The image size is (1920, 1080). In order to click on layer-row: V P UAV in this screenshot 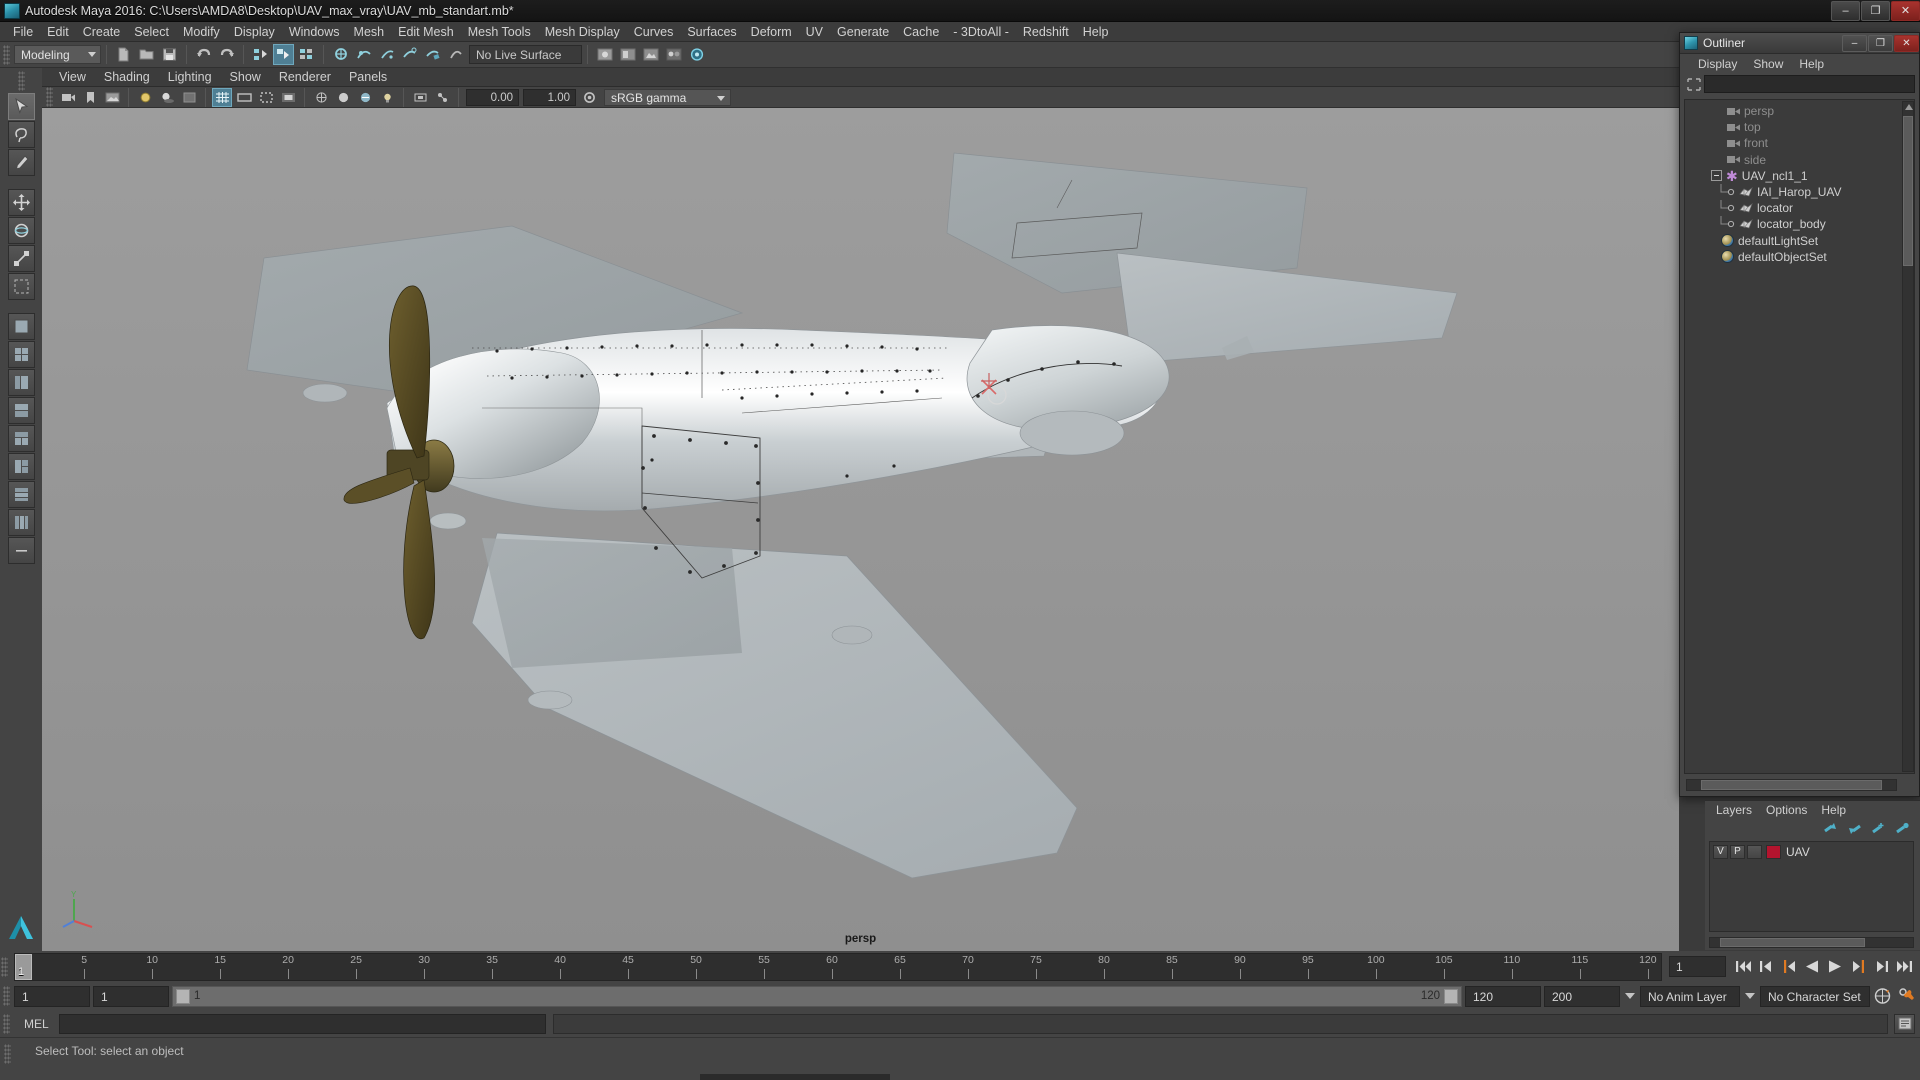, I will do `click(1811, 850)`.